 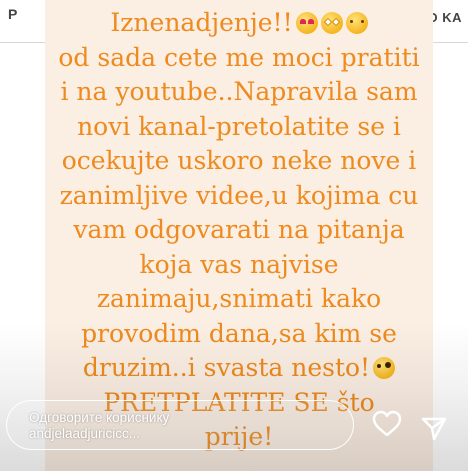 I want to click on tab-left: P, so click(x=12, y=14).